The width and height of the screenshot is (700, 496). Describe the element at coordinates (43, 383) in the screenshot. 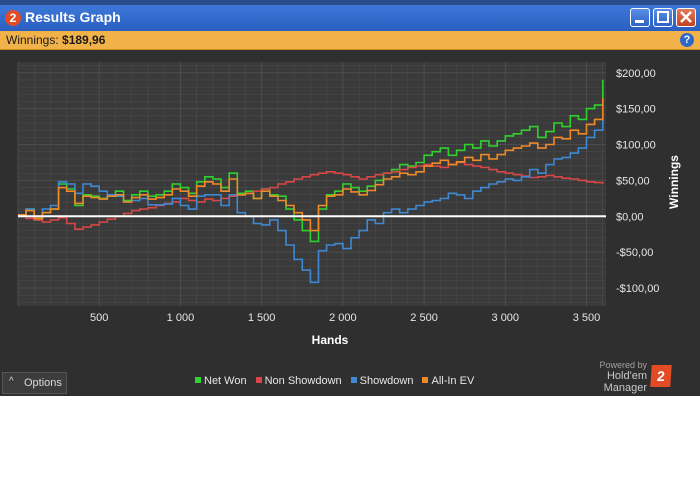

I see `options-label: Options` at that location.